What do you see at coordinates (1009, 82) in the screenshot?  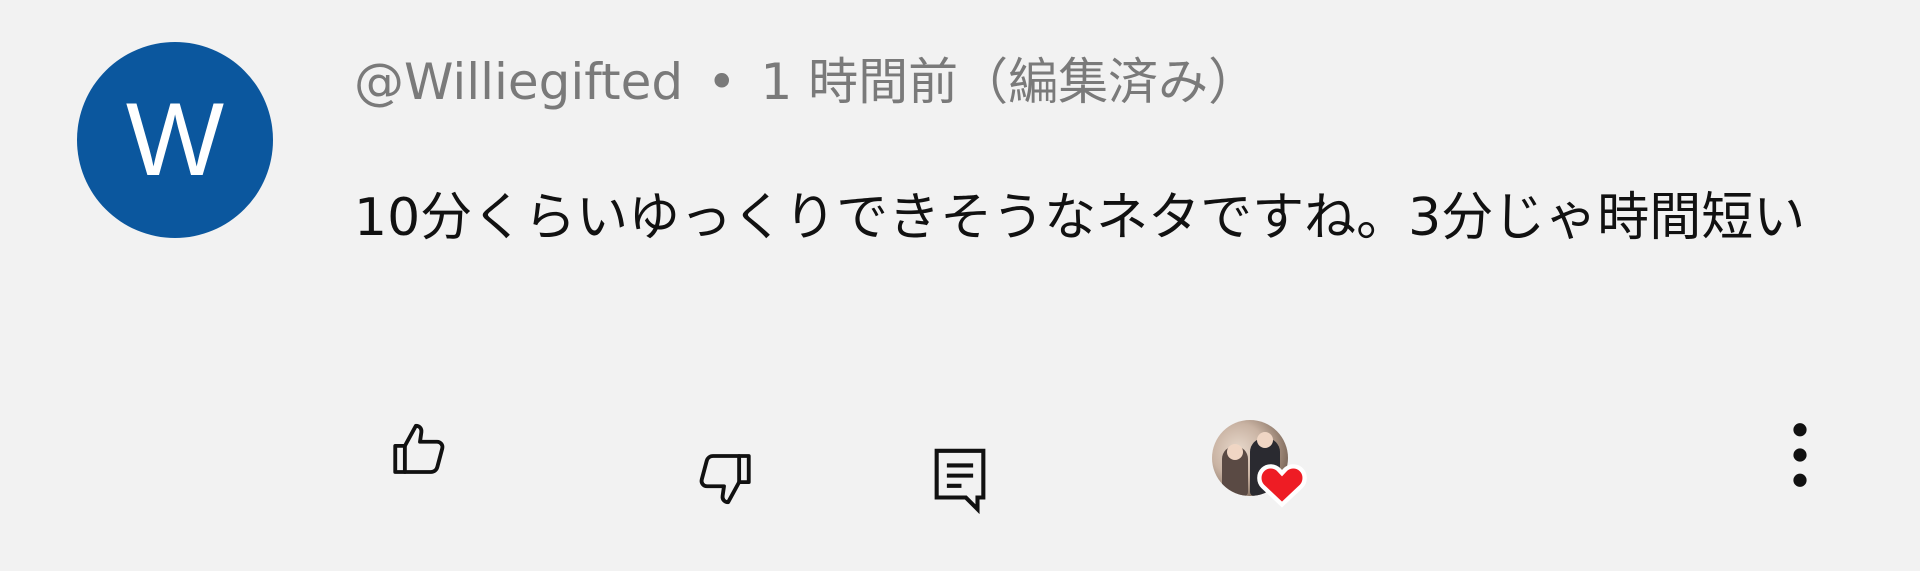 I see `comment-time: 1 時間前（編集済み）` at bounding box center [1009, 82].